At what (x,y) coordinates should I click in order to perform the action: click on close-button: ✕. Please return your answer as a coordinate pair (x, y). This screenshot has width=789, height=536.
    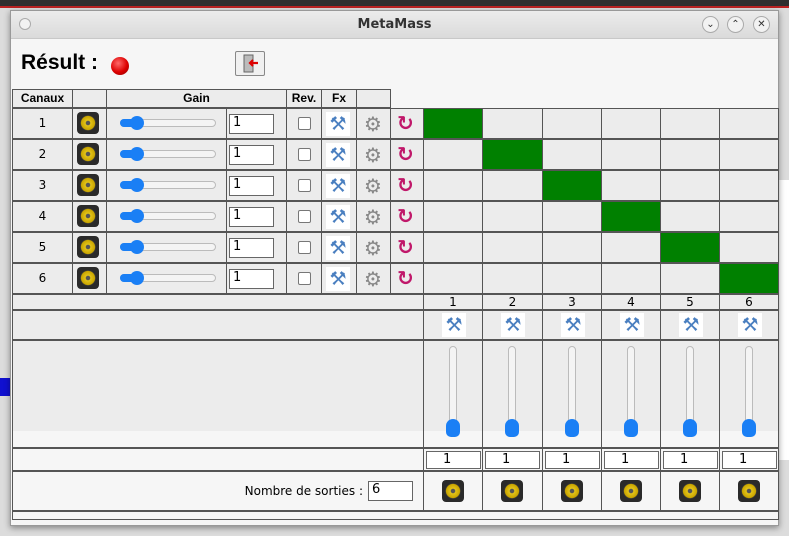
    Looking at the image, I should click on (761, 24).